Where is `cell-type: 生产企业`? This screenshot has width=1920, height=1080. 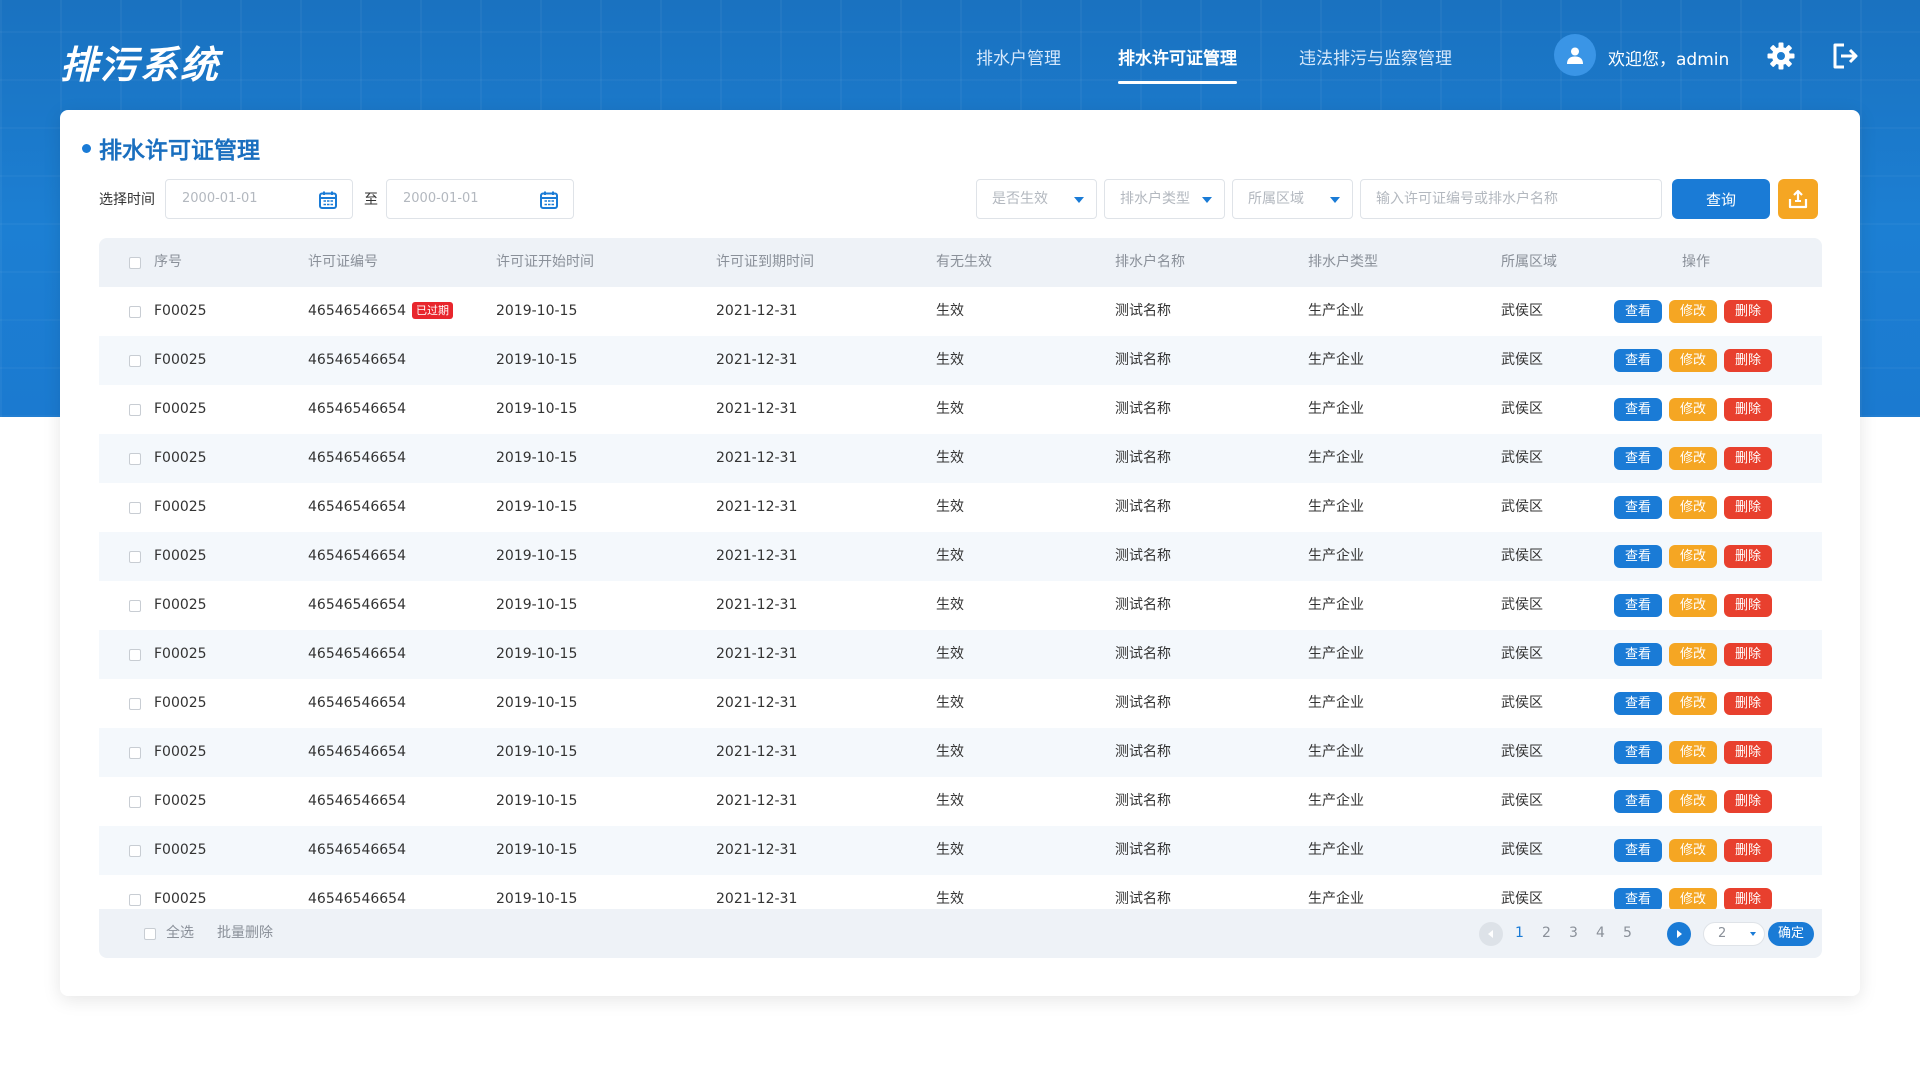 cell-type: 生产企业 is located at coordinates (1336, 605).